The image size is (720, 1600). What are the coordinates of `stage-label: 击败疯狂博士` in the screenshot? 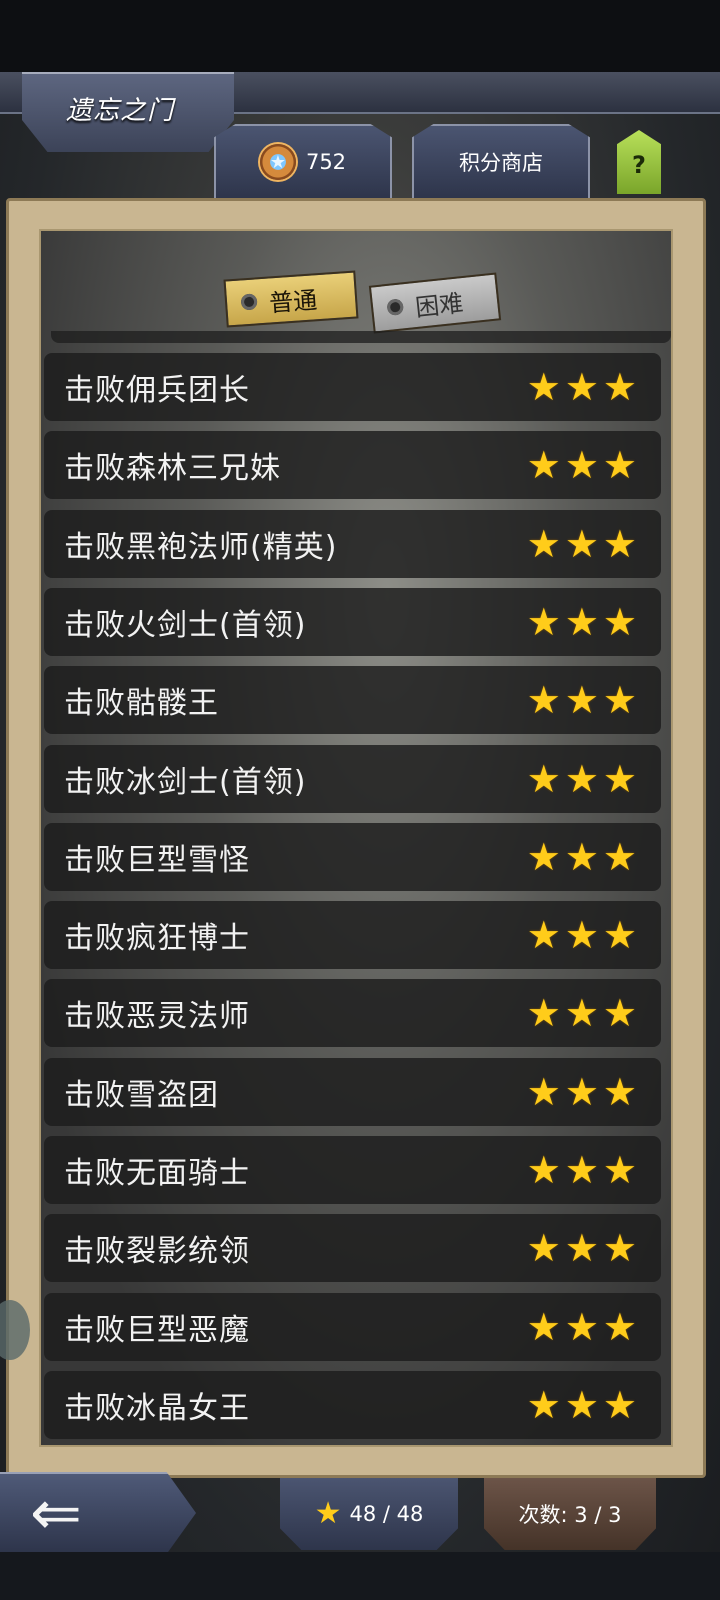 It's located at (157, 939).